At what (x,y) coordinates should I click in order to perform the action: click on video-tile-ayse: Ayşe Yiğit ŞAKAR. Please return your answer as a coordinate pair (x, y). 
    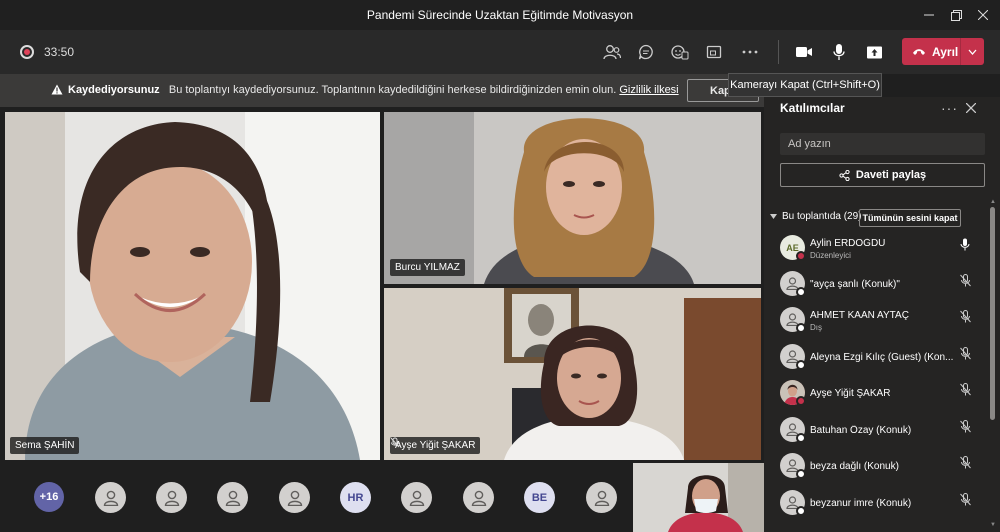
    Looking at the image, I should click on (572, 374).